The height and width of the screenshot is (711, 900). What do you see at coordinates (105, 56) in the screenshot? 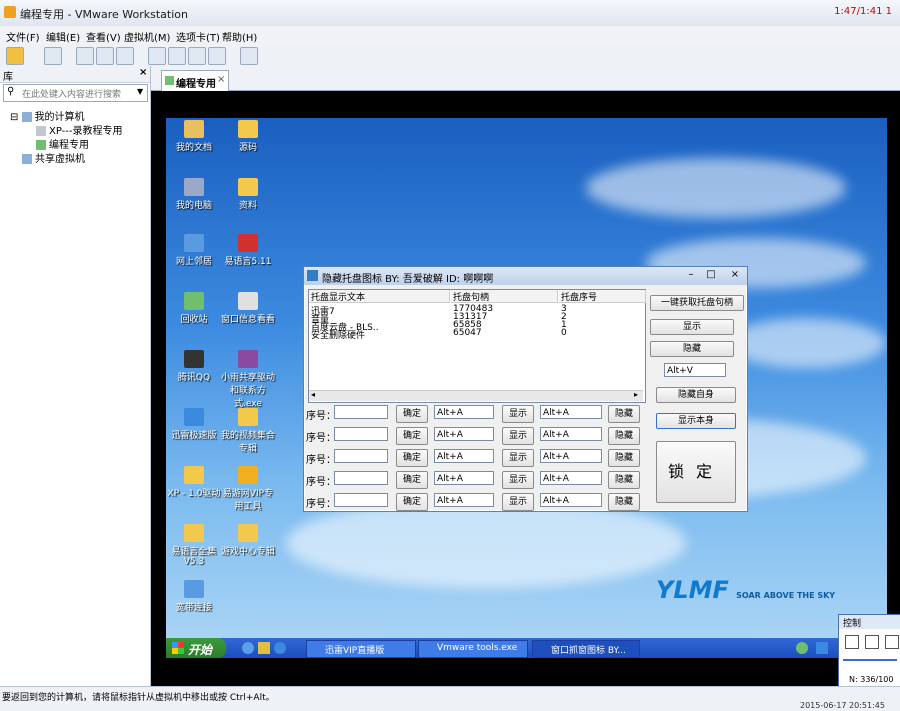
I see `revert-snapshot-icon` at bounding box center [105, 56].